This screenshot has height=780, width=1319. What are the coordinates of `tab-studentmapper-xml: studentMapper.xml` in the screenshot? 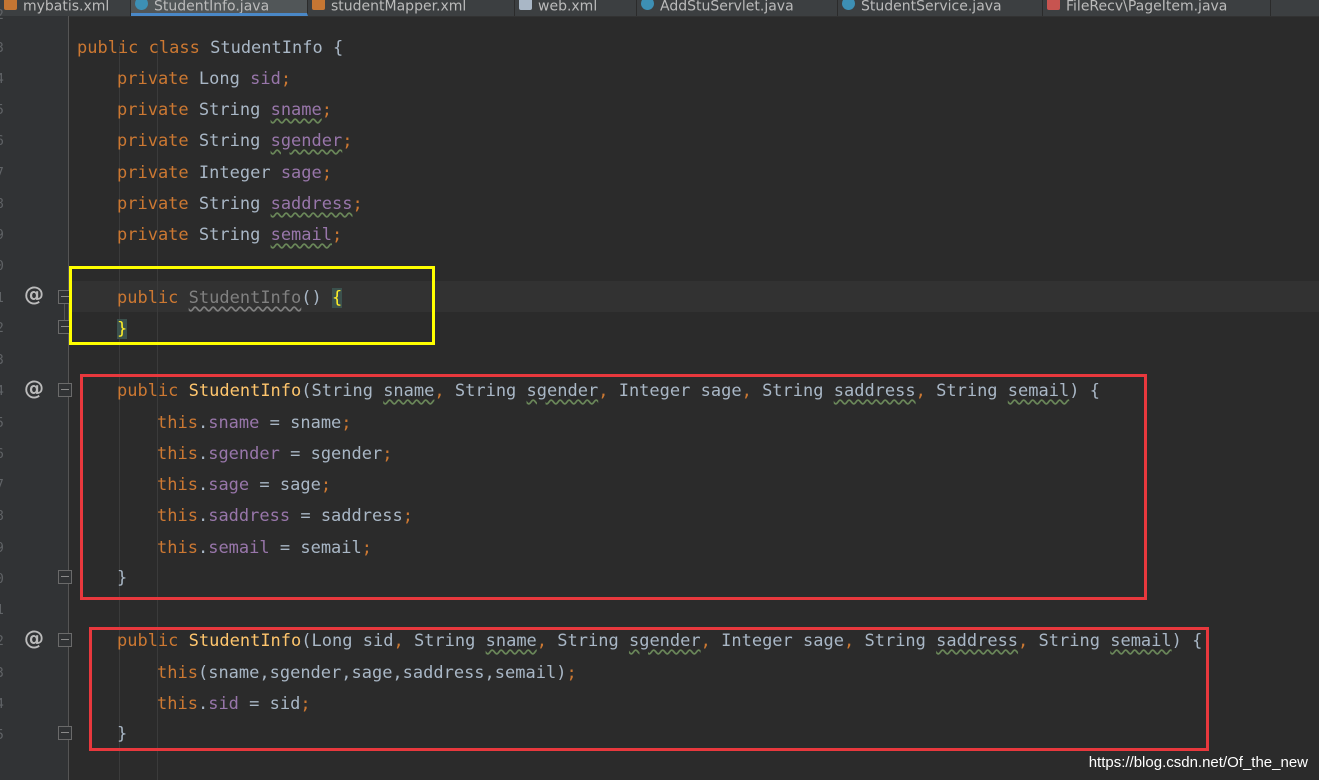 It's located at (411, 8).